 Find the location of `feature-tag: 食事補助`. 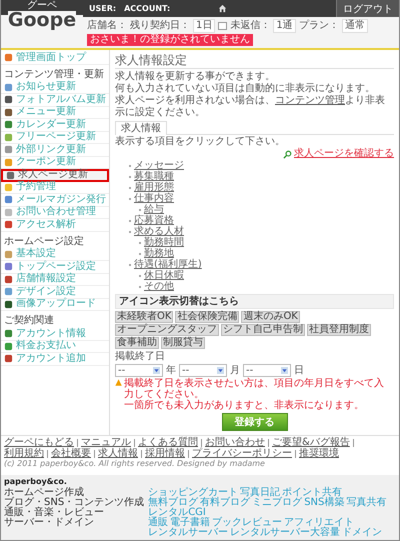

feature-tag: 食事補助 is located at coordinates (137, 343).